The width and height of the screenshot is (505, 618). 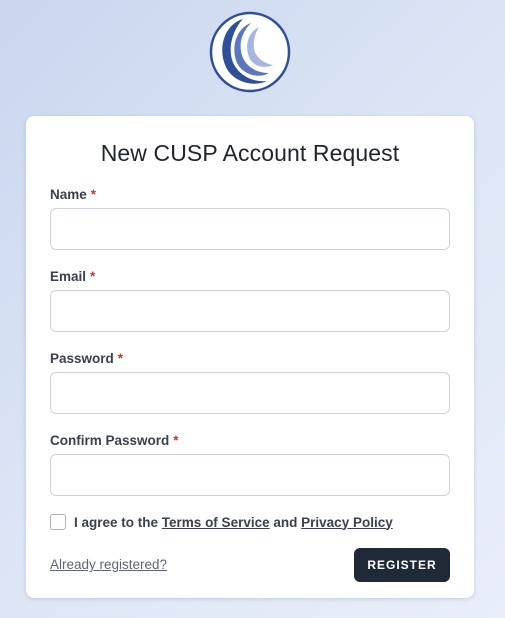 What do you see at coordinates (114, 440) in the screenshot?
I see `confirm-password-label: Confirm Password *` at bounding box center [114, 440].